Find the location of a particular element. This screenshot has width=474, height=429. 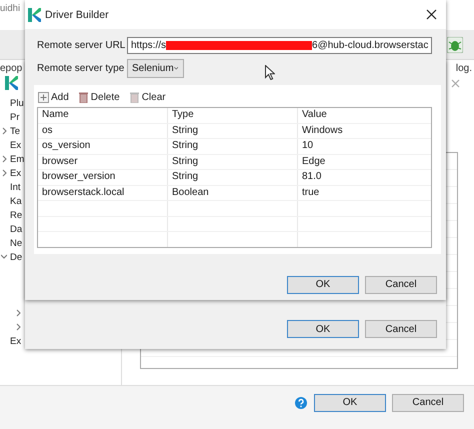

table-cell-text: Windows is located at coordinates (322, 131).